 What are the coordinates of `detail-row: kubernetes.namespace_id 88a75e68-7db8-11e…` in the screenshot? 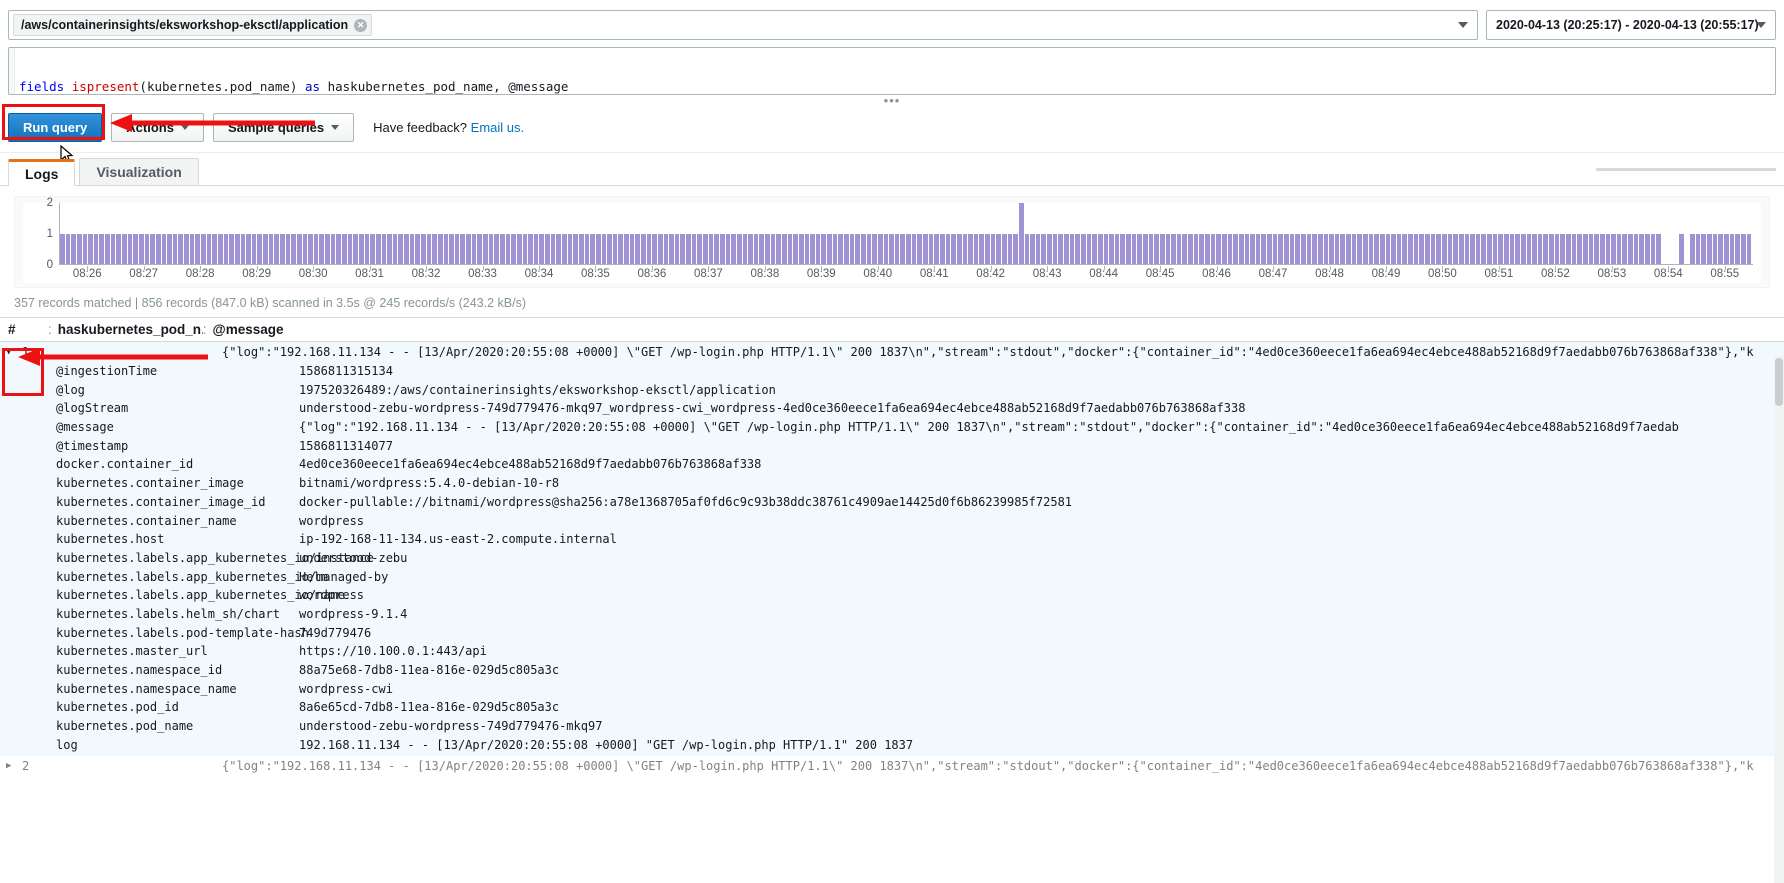 It's located at (892, 670).